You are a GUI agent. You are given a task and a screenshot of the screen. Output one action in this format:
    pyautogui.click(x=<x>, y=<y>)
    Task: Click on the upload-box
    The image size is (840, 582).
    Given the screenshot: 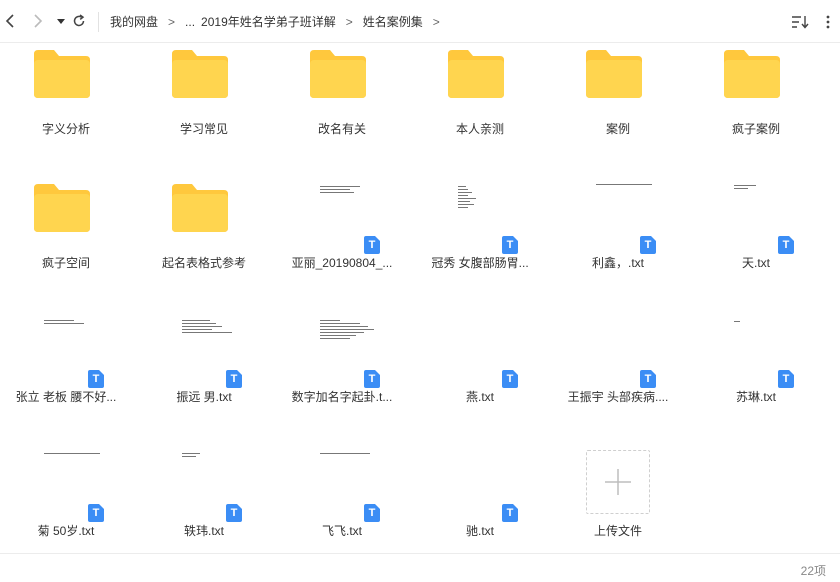 What is the action you would take?
    pyautogui.click(x=618, y=482)
    